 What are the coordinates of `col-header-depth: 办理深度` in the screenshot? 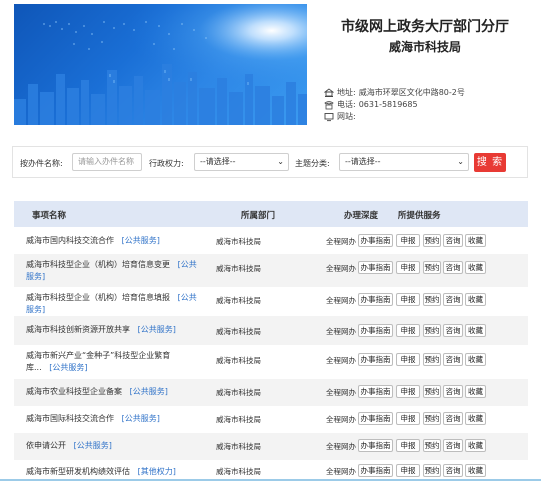 It's located at (361, 216).